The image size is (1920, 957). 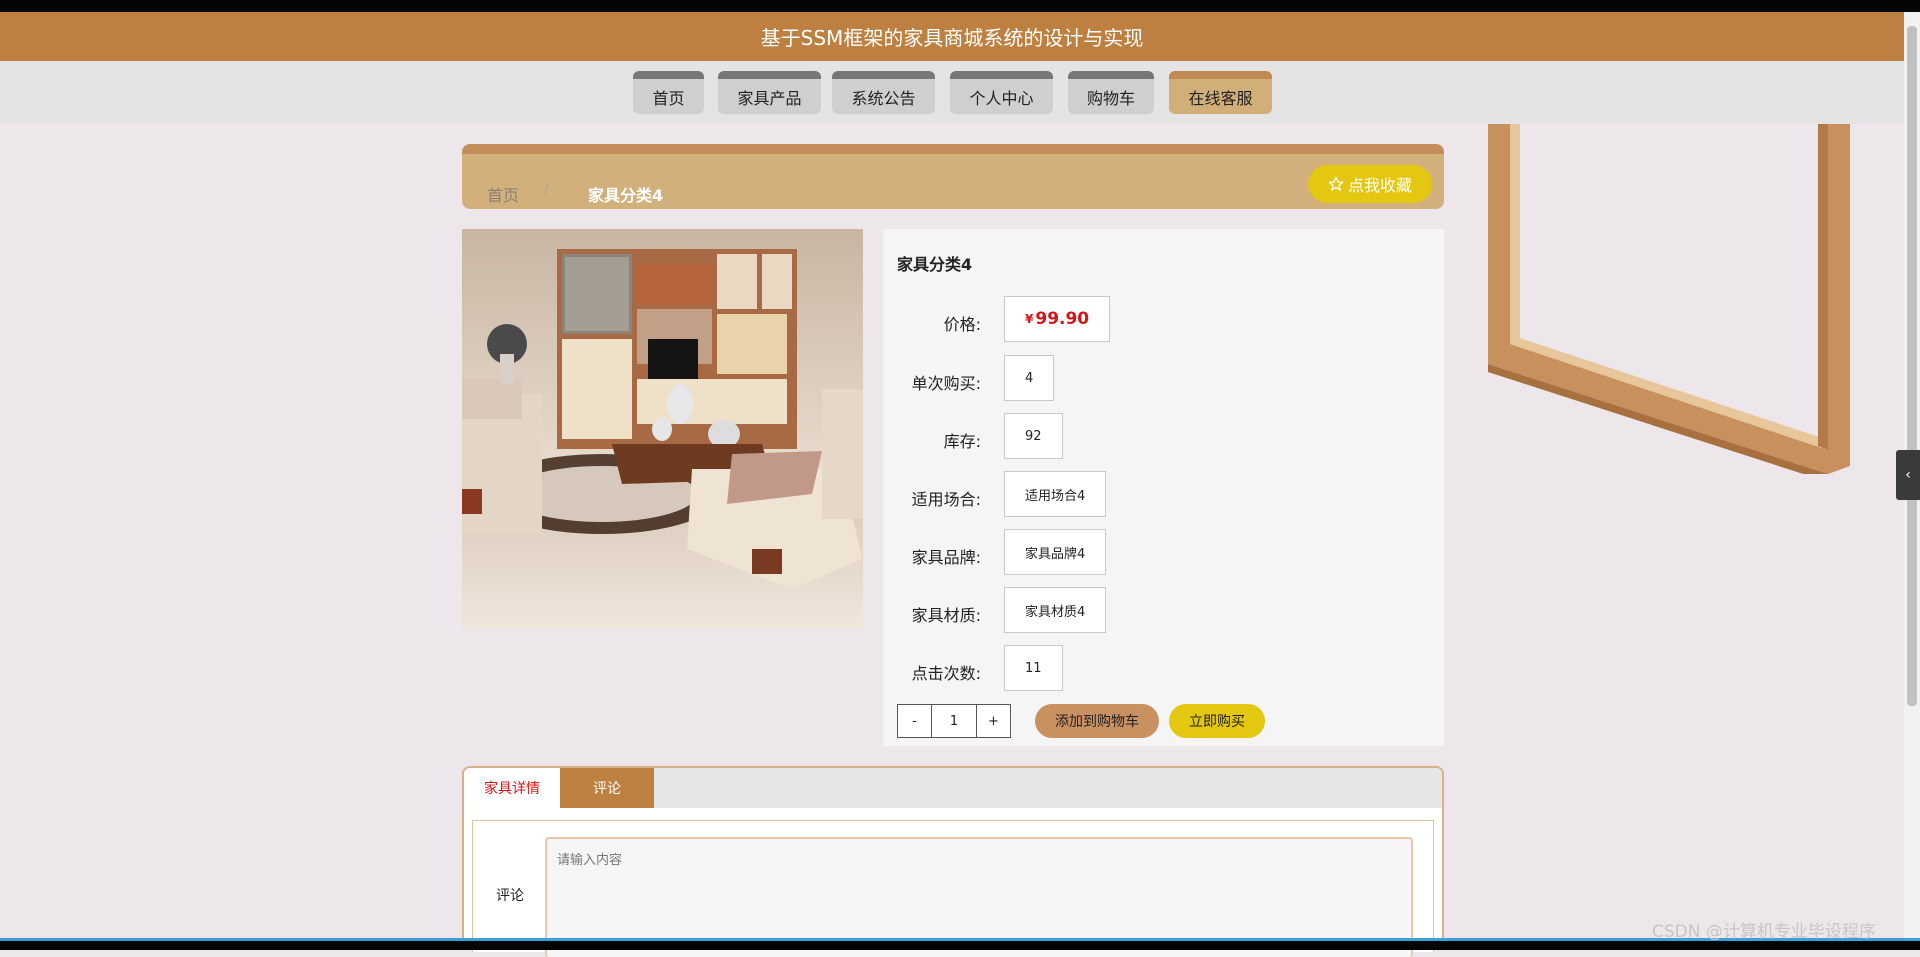 I want to click on comment-label: 评论, so click(x=510, y=896).